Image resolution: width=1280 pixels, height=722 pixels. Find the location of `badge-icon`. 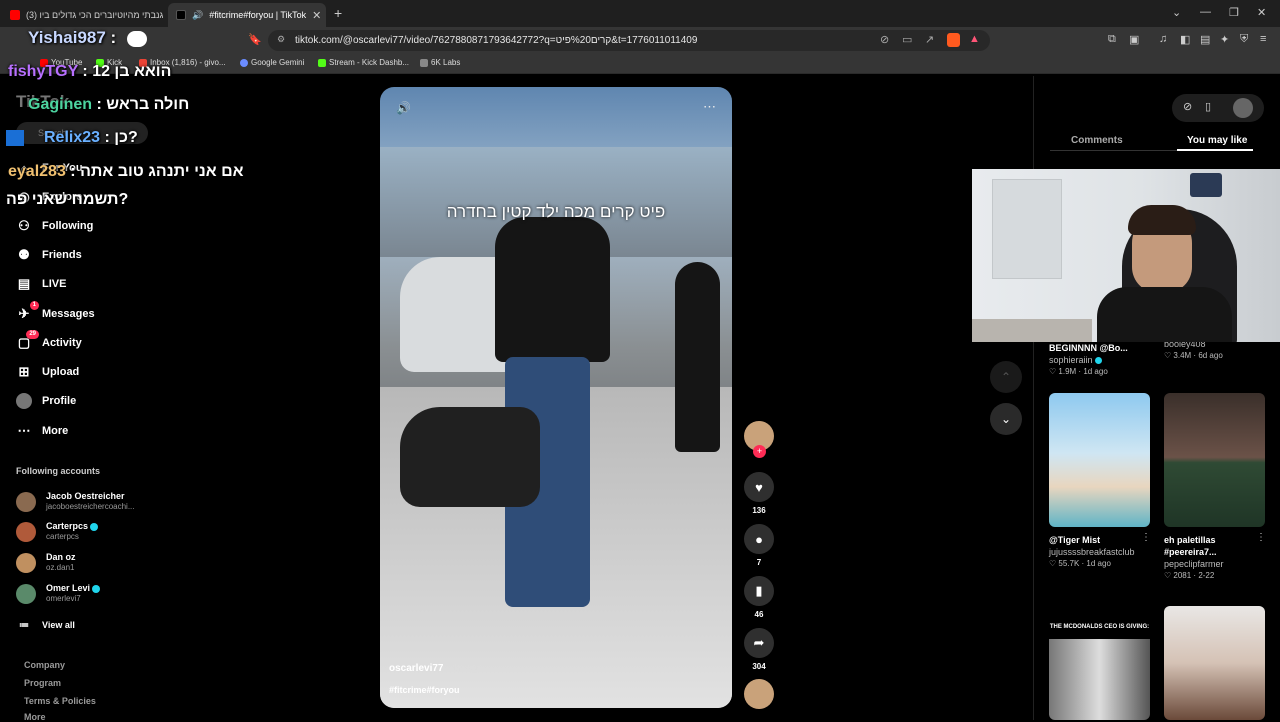

badge-icon is located at coordinates (15, 137).